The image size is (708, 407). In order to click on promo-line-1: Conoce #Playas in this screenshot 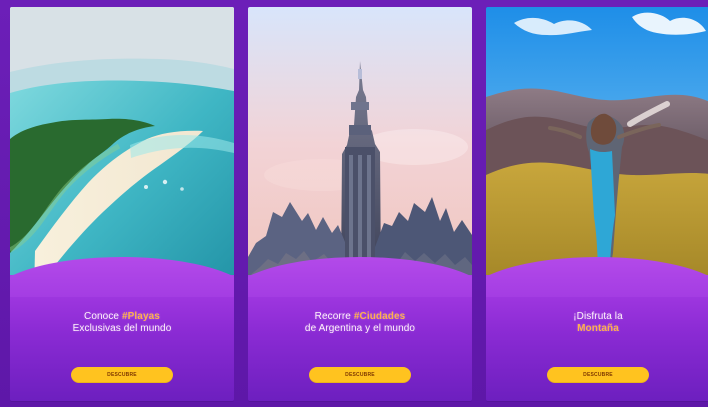, I will do `click(122, 317)`.